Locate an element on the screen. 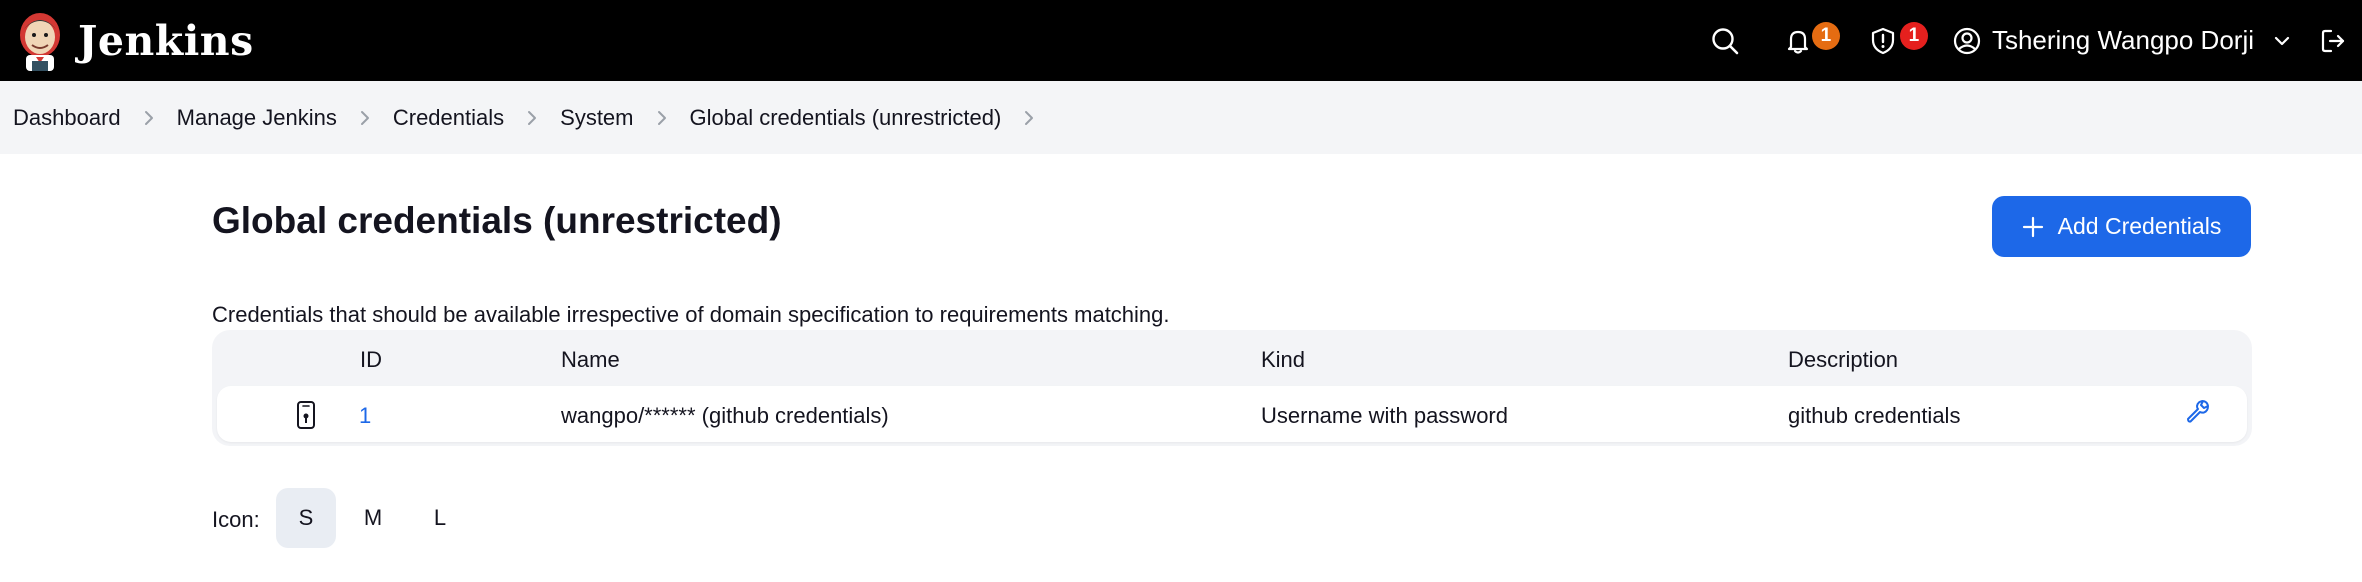 The height and width of the screenshot is (582, 2362). column-header-name: Name is located at coordinates (590, 360).